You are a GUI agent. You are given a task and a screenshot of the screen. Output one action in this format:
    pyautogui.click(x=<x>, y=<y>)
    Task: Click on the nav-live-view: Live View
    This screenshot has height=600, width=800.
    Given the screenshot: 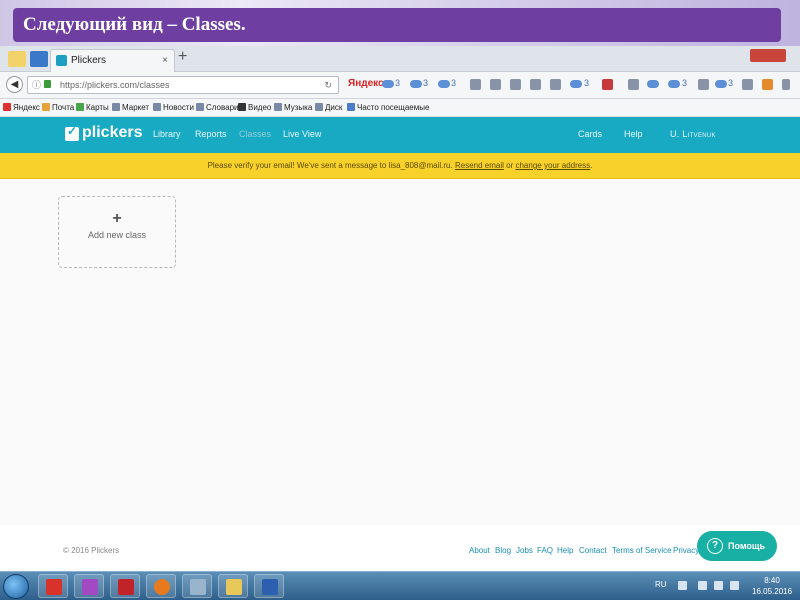 What is the action you would take?
    pyautogui.click(x=302, y=134)
    